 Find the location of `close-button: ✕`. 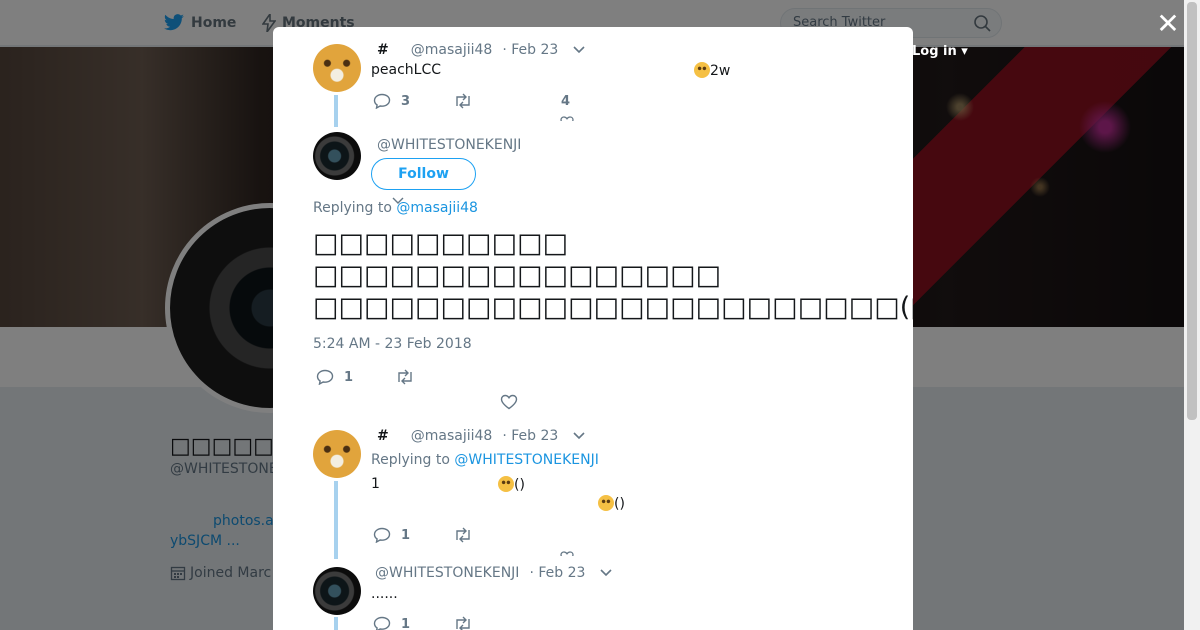

close-button: ✕ is located at coordinates (1168, 24).